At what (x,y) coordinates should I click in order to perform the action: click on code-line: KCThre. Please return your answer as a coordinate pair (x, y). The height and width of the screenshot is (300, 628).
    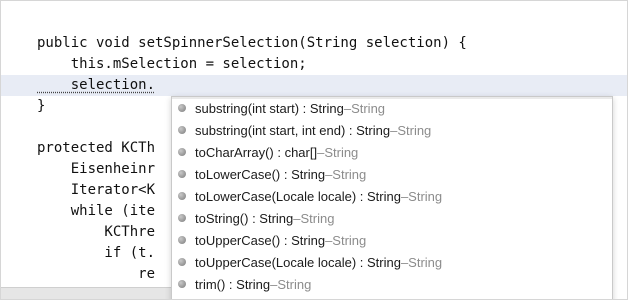
    Looking at the image, I should click on (96, 232).